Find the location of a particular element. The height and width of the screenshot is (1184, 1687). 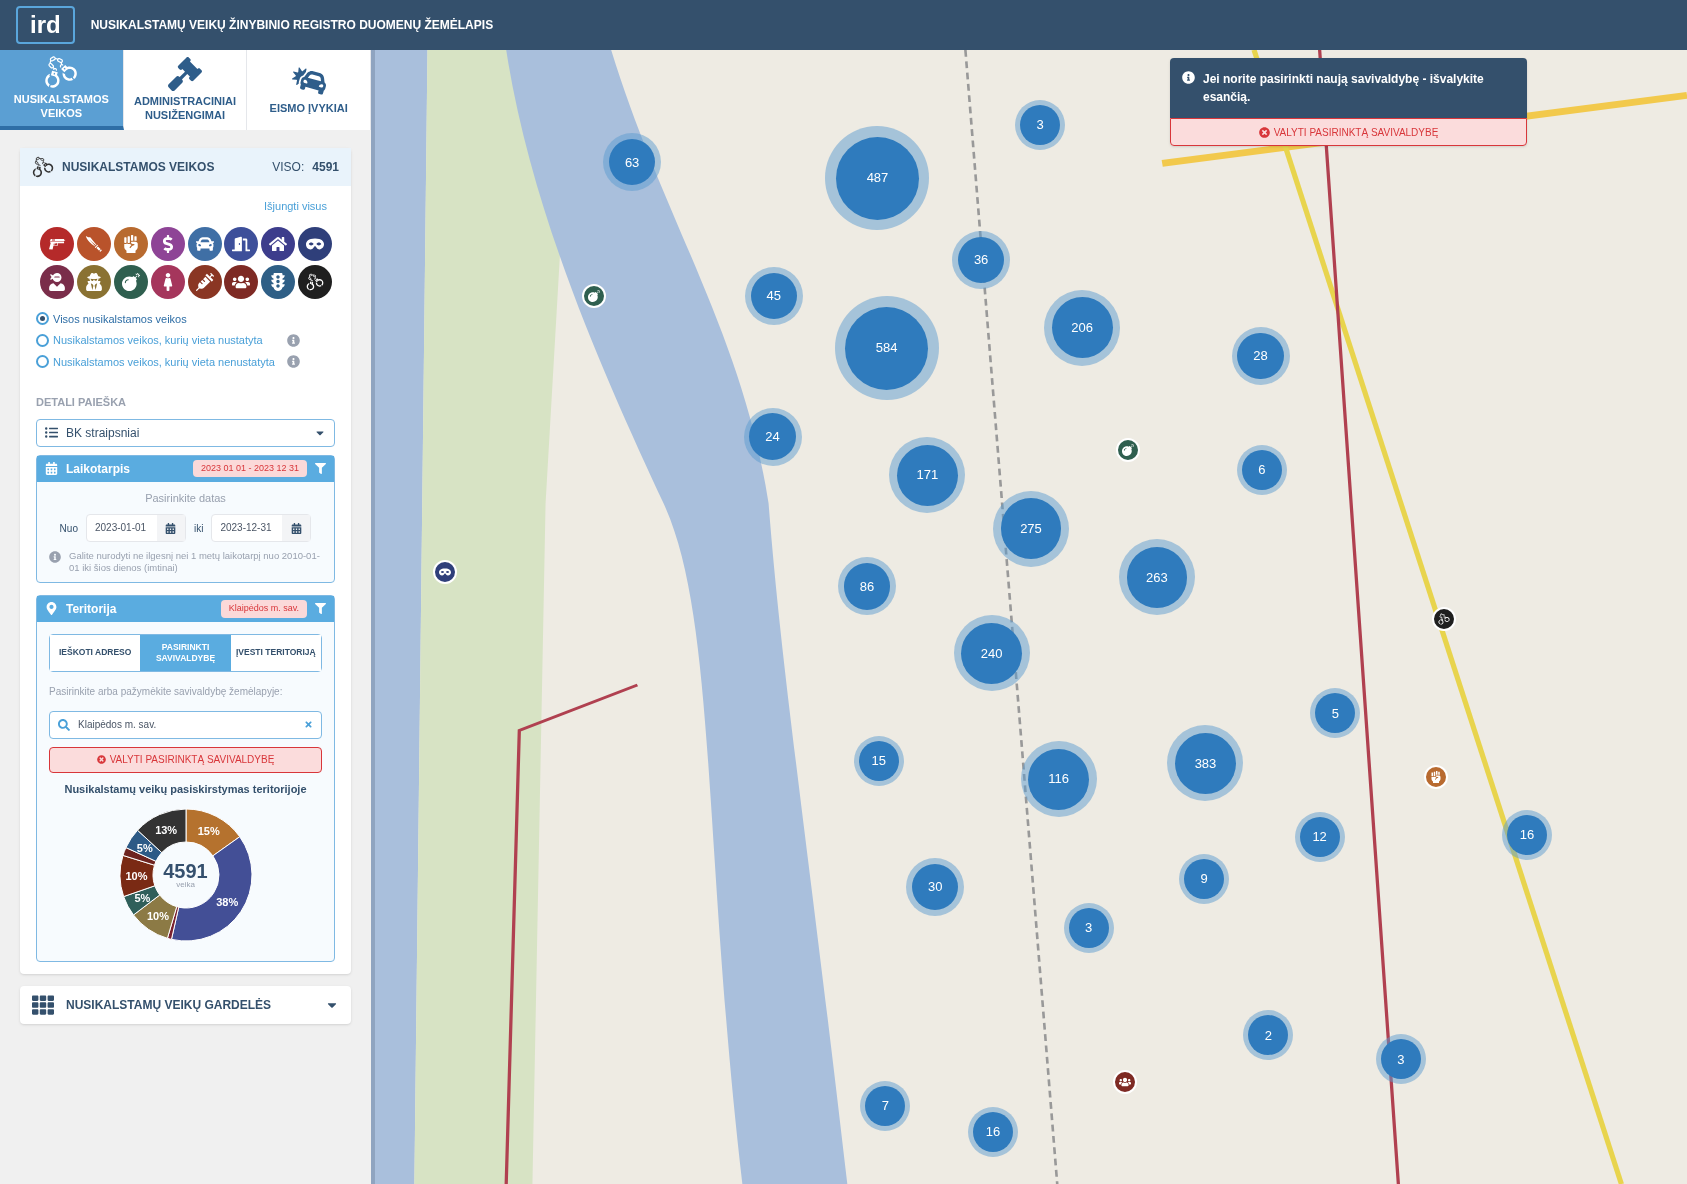

fist-icon is located at coordinates (1436, 776).